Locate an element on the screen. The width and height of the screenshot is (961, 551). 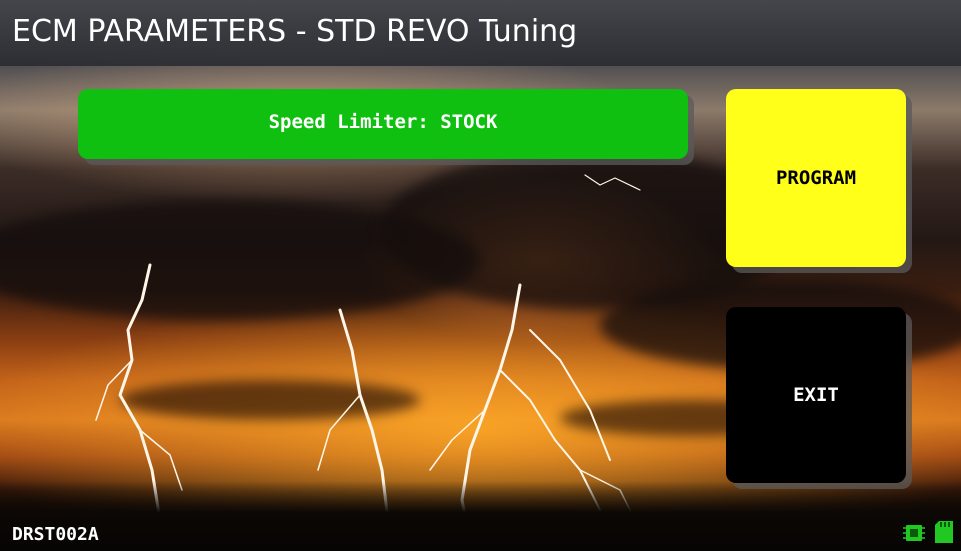
exit-button: EXIT is located at coordinates (816, 395).